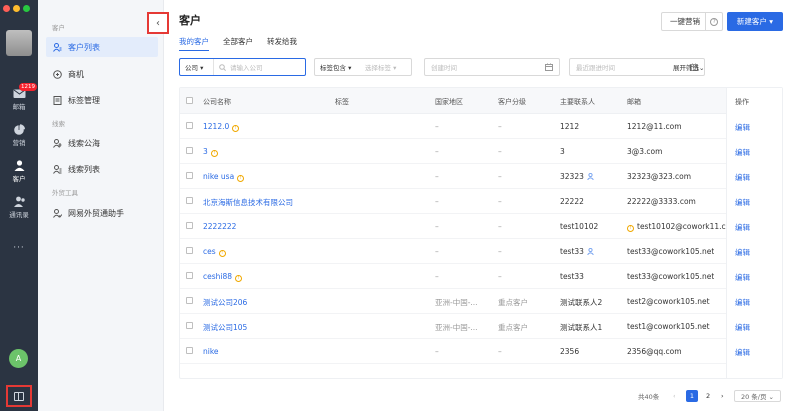 This screenshot has width=795, height=411. What do you see at coordinates (211, 351) in the screenshot?
I see `company-name-link: nike` at bounding box center [211, 351].